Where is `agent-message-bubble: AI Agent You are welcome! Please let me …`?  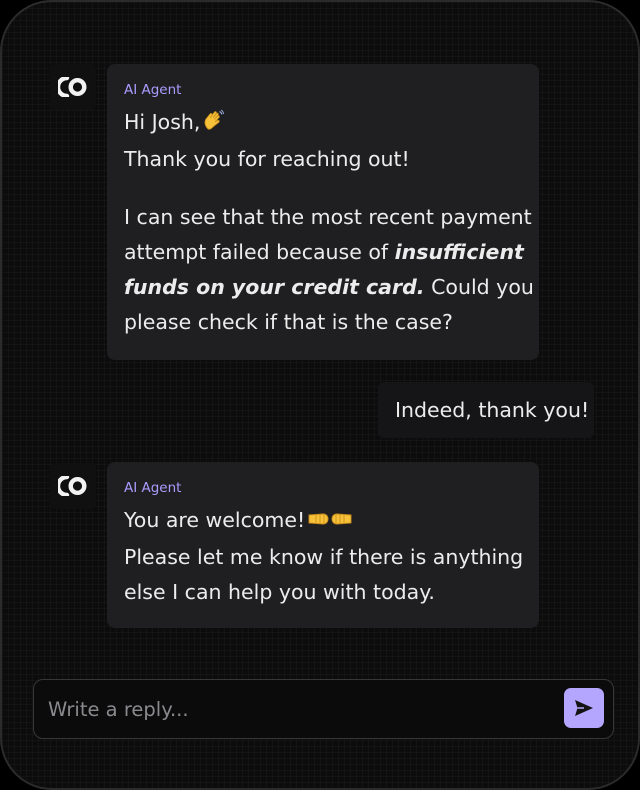
agent-message-bubble: AI Agent You are welcome! Please let me … is located at coordinates (323, 545).